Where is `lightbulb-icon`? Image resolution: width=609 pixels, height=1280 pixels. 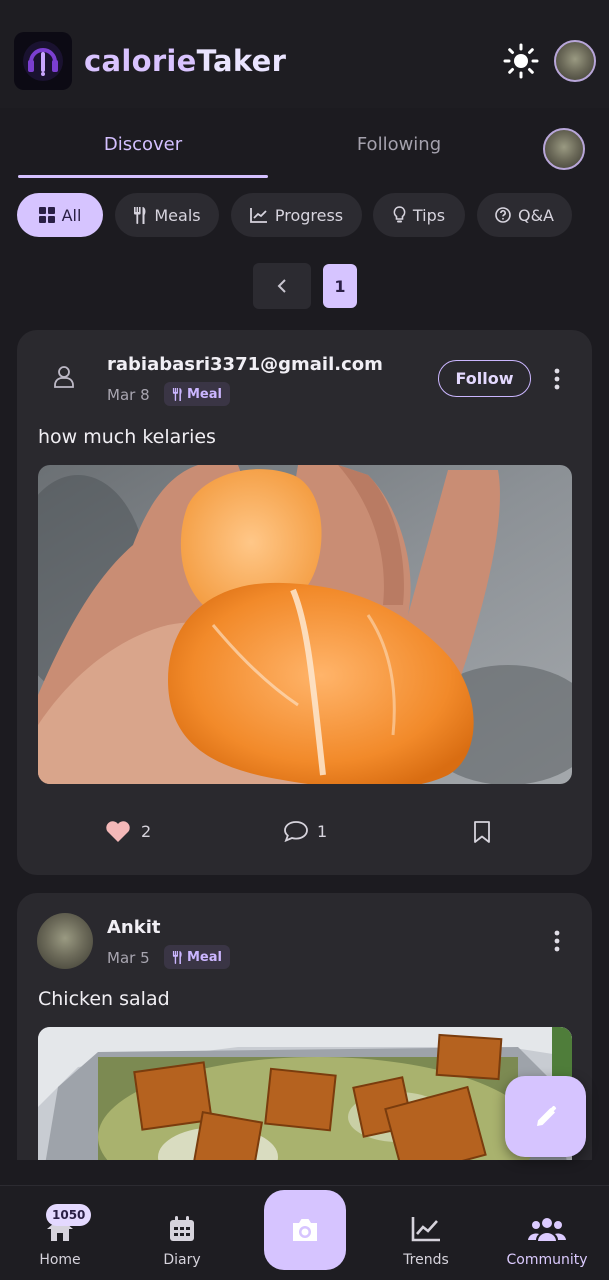
lightbulb-icon is located at coordinates (399, 214).